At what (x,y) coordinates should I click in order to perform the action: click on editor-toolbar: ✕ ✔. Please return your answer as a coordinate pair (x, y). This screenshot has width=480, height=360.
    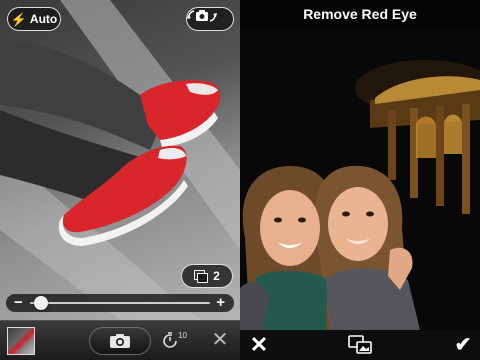
    Looking at the image, I should click on (360, 345).